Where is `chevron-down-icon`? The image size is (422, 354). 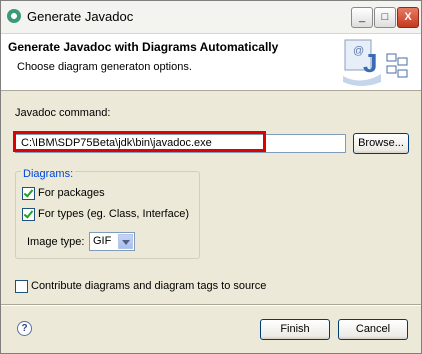
chevron-down-icon is located at coordinates (125, 241).